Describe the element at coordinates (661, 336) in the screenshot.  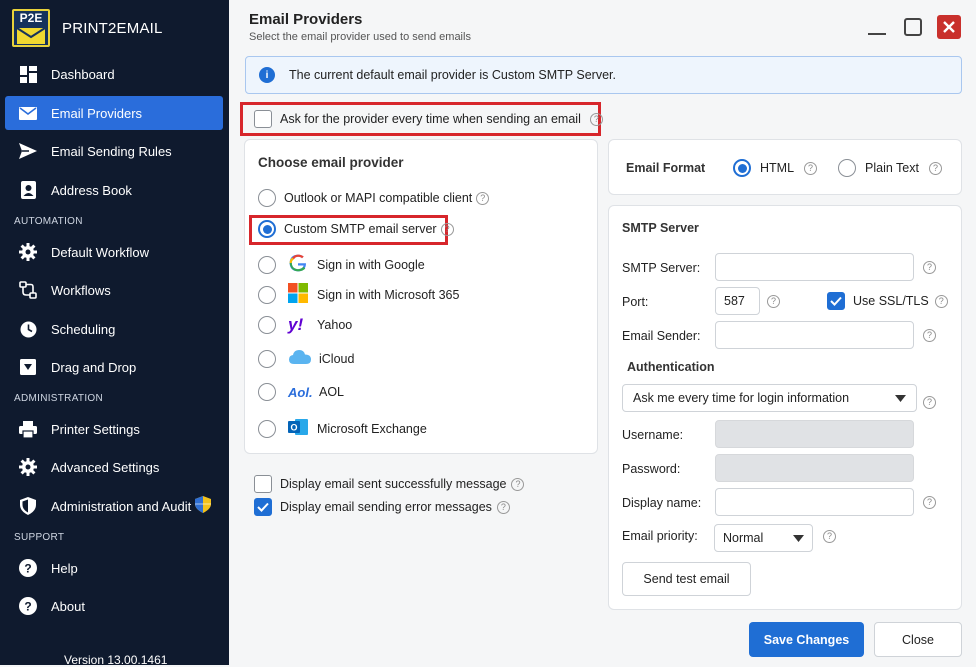
I see `email-sender-label: Email Sender:` at that location.